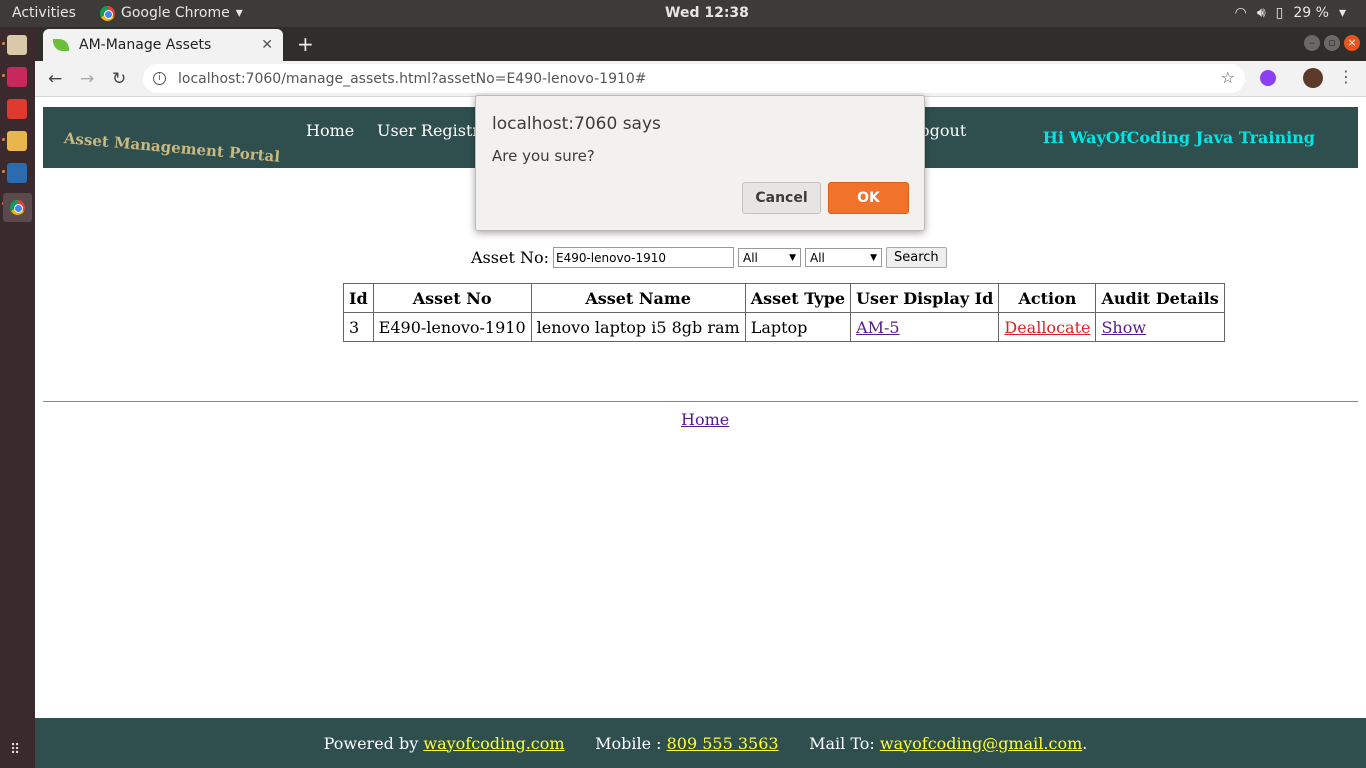 The image size is (1366, 768). What do you see at coordinates (55, 79) in the screenshot?
I see `back-button: ←` at bounding box center [55, 79].